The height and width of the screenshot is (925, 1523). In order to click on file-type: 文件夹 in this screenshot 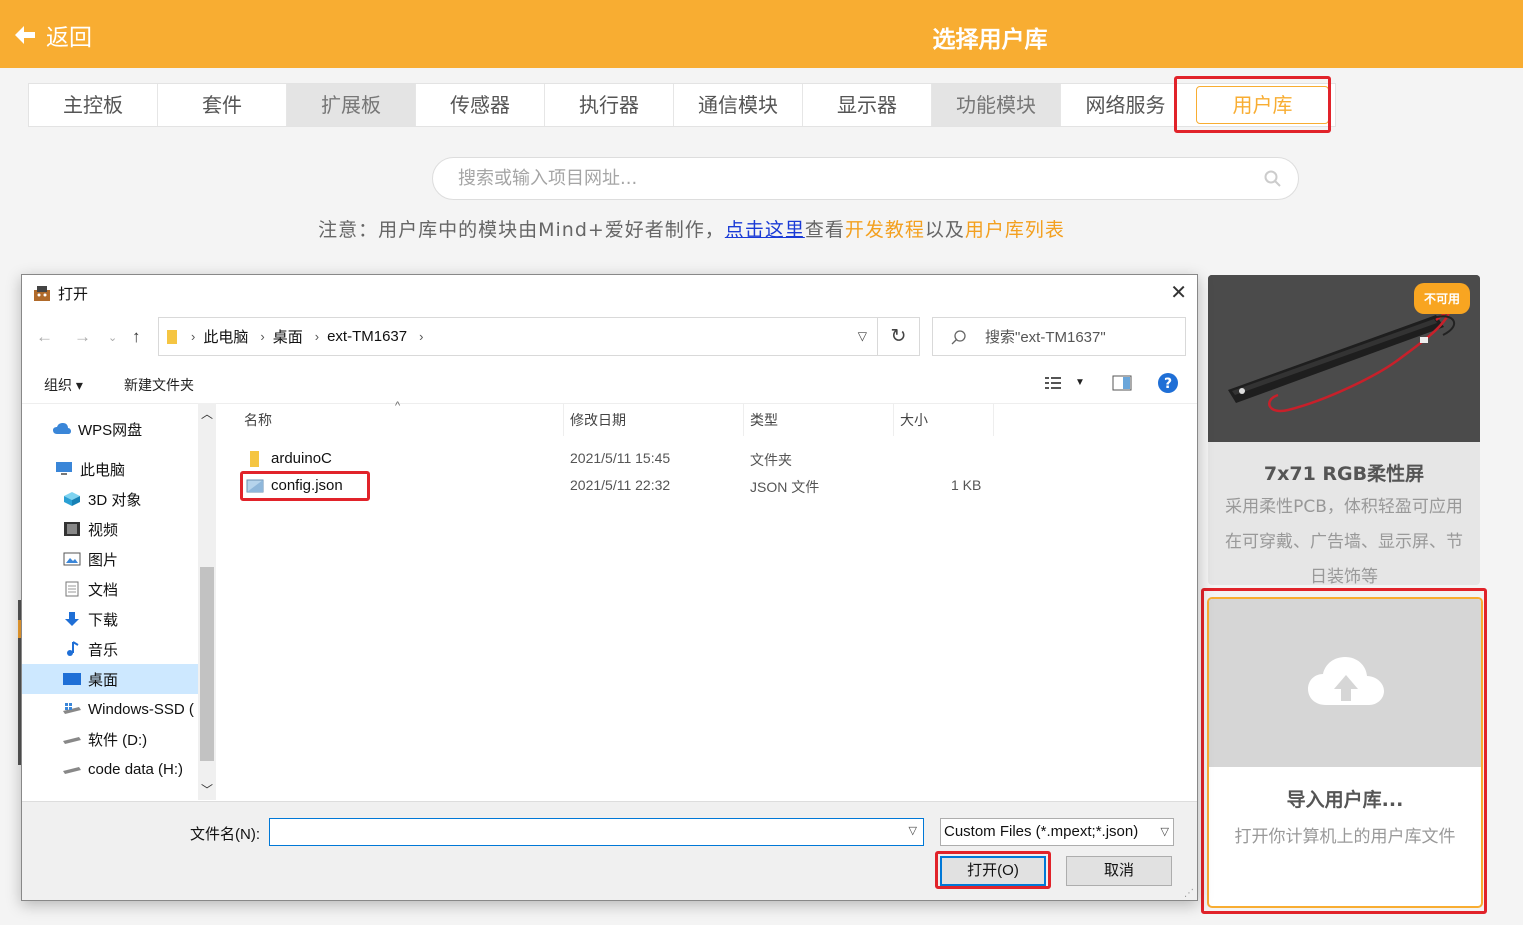, I will do `click(771, 460)`.